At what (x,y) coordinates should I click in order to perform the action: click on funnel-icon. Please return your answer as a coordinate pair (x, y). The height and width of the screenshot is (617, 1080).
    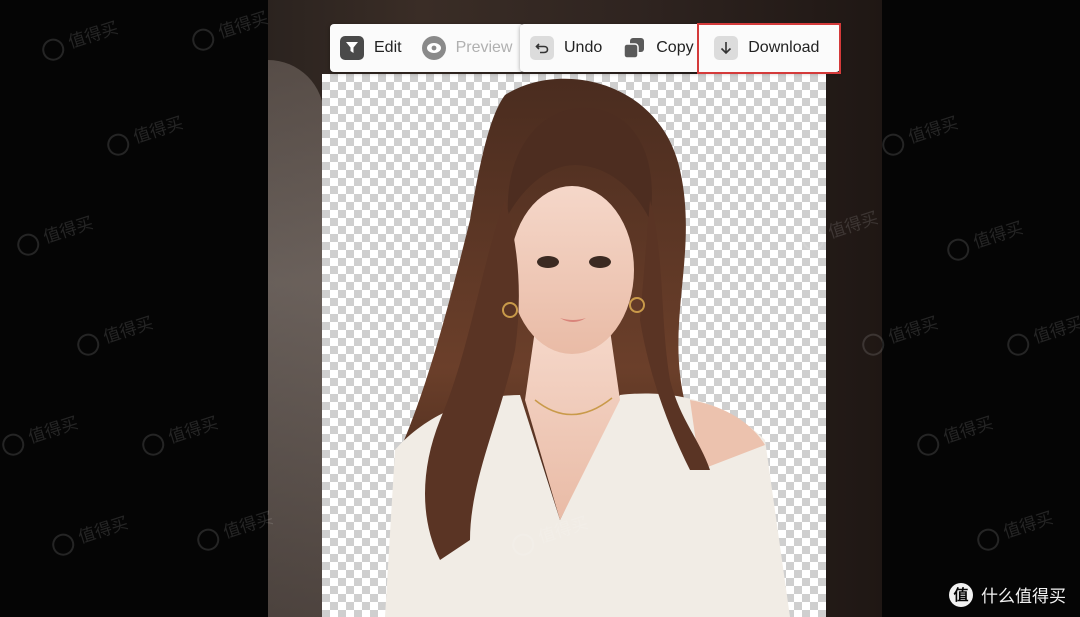
    Looking at the image, I should click on (352, 48).